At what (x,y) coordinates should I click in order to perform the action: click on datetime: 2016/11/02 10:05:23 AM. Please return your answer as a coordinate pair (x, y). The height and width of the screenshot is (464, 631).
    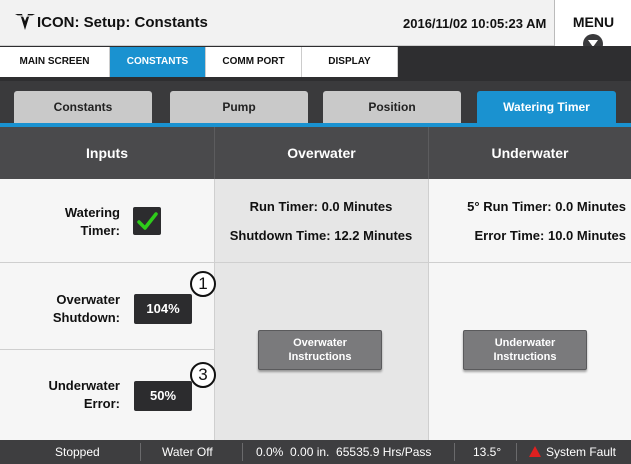
    Looking at the image, I should click on (475, 23).